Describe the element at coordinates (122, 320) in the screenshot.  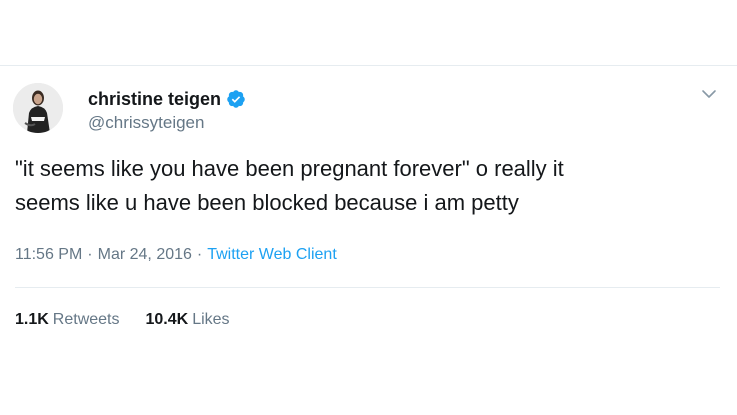
I see `tweet-stats: 1.1K Retweets 10.4K Likes` at that location.